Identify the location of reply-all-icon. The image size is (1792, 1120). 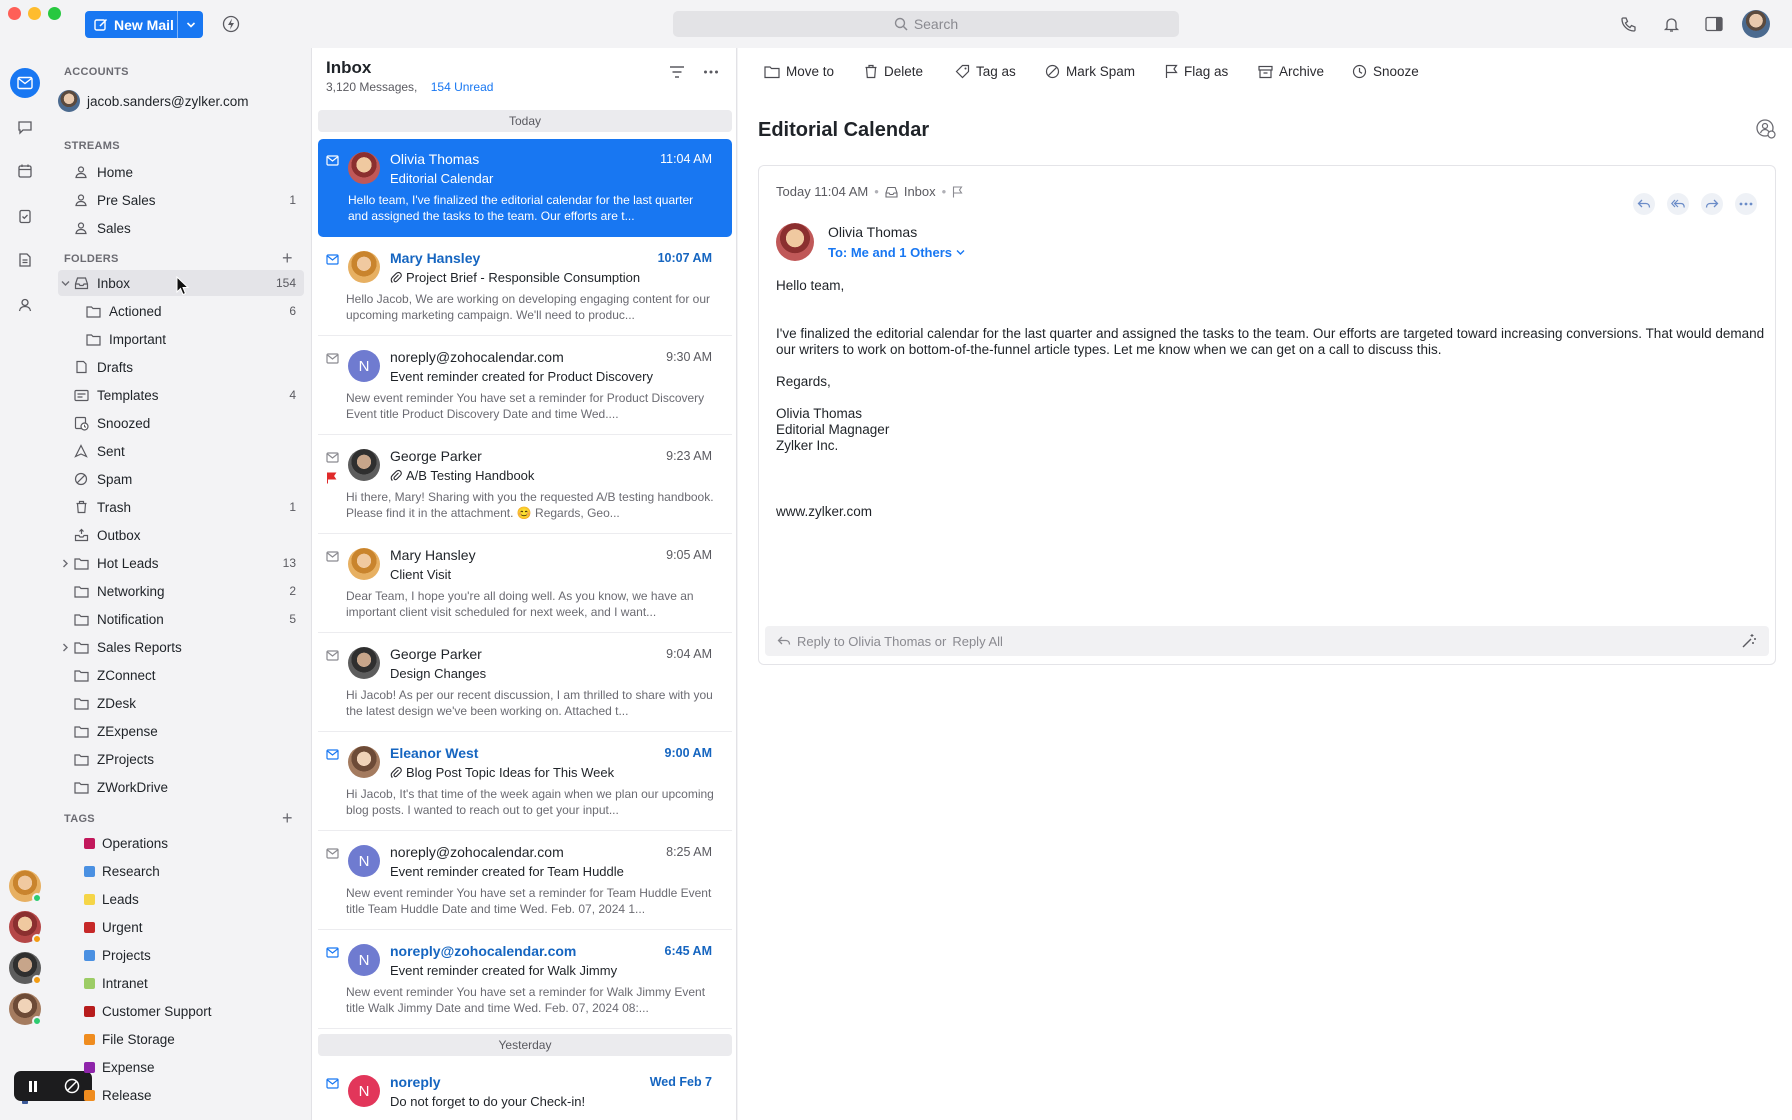
(1678, 204).